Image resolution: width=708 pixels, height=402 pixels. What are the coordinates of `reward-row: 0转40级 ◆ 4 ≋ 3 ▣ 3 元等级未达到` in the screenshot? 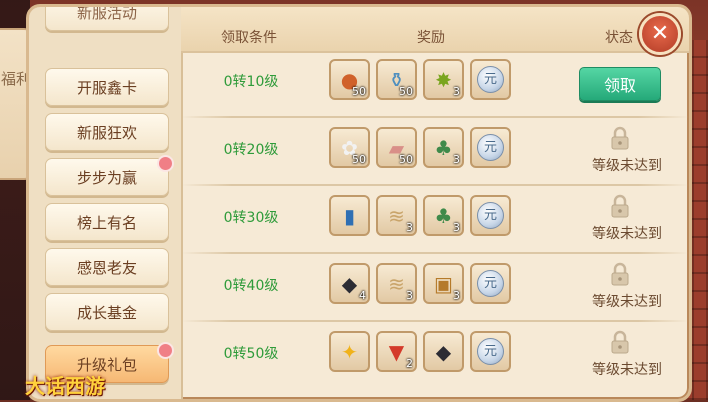 It's located at (435, 287).